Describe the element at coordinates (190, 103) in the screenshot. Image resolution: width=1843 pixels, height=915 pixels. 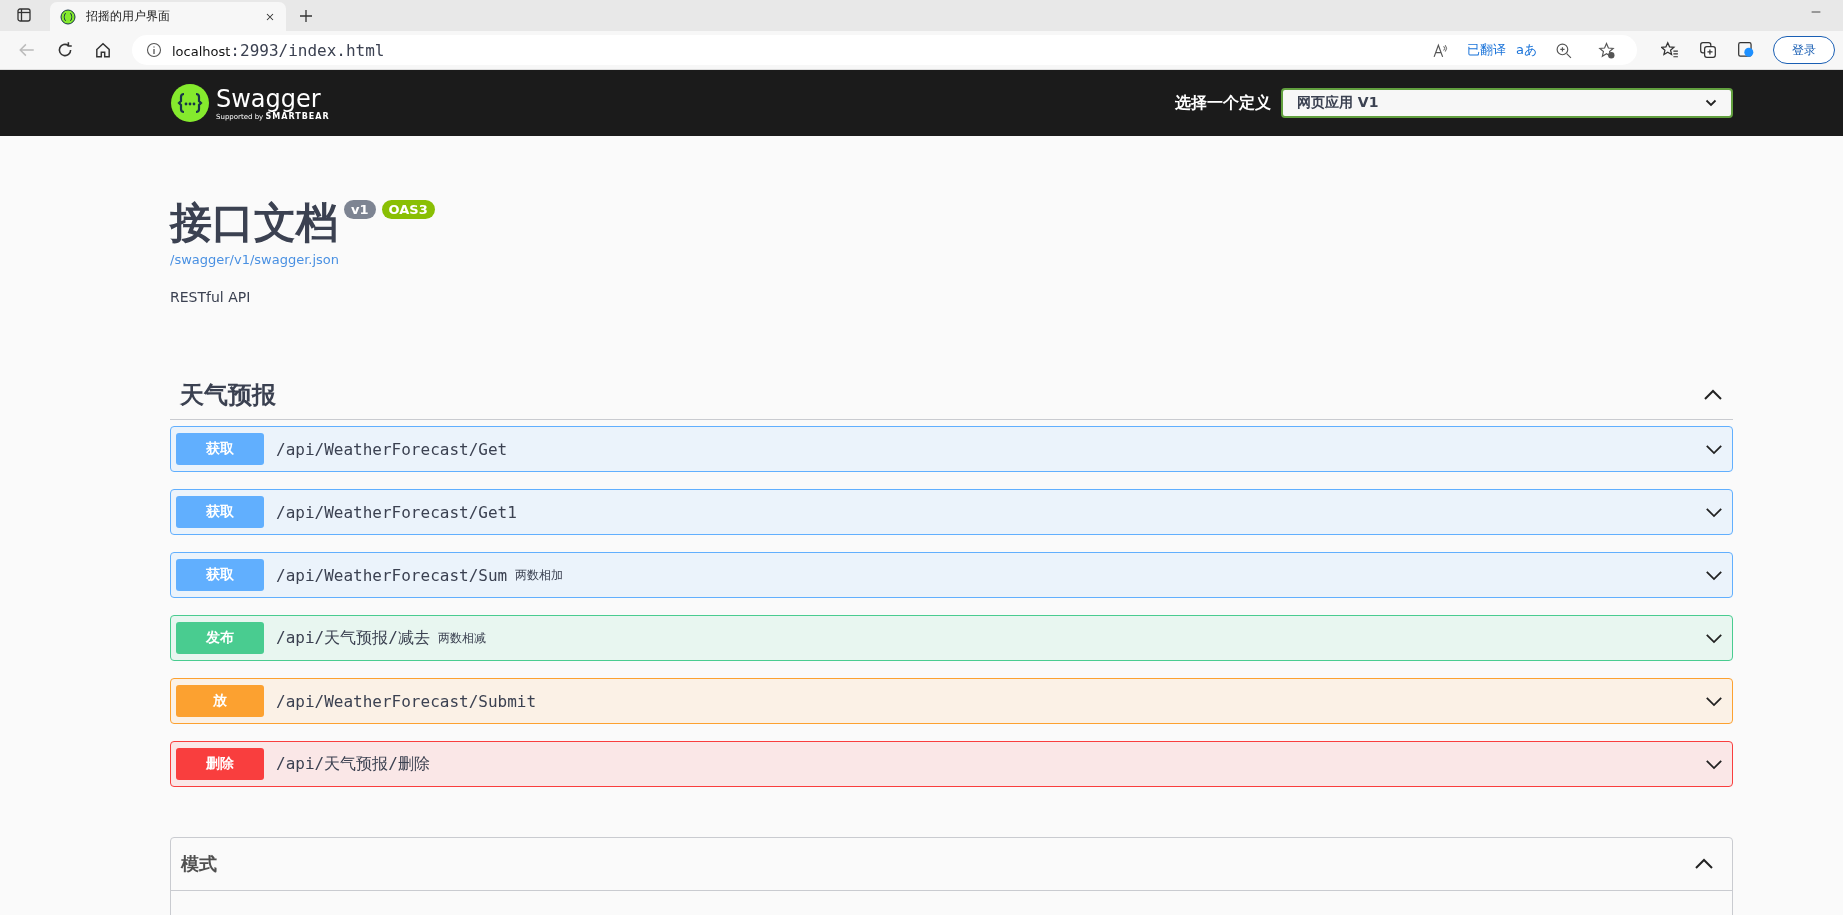
I see `swagger-logo-icon` at that location.